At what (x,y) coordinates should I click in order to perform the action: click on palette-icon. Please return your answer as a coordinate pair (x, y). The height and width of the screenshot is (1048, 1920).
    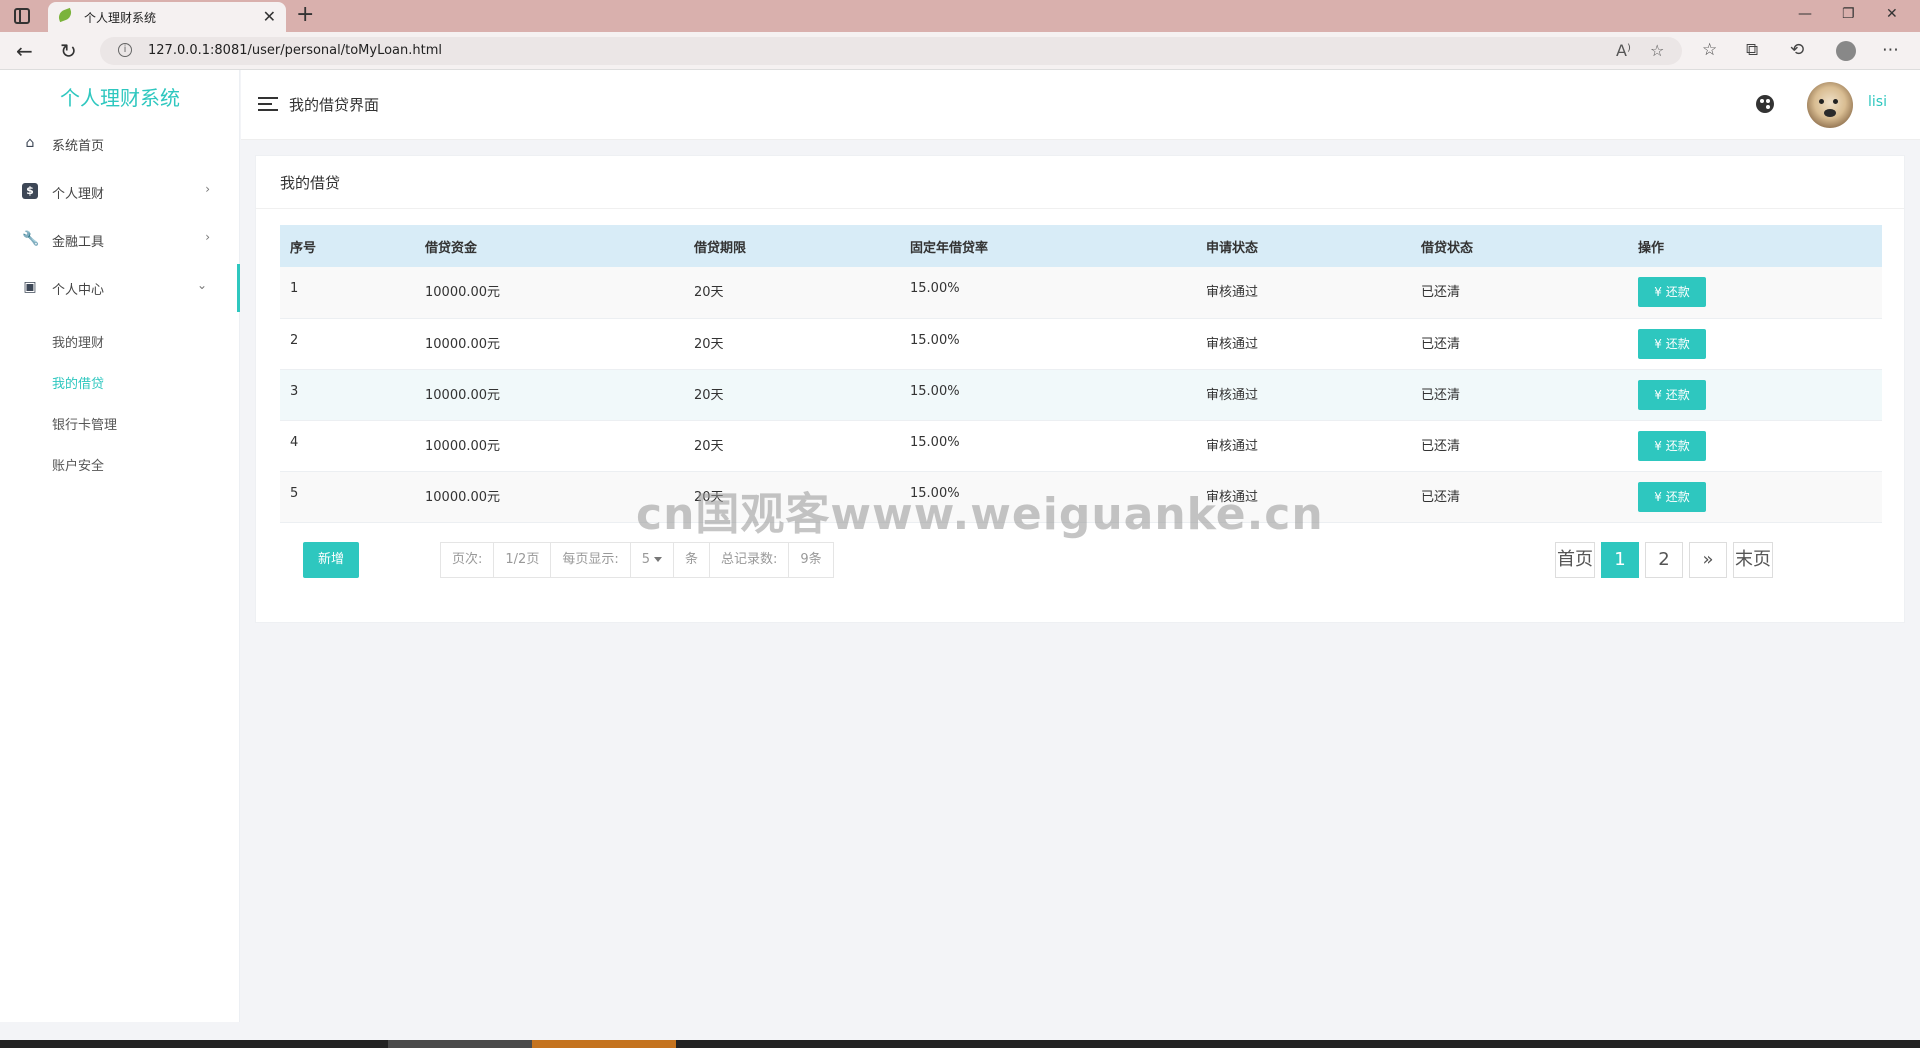
    Looking at the image, I should click on (1765, 104).